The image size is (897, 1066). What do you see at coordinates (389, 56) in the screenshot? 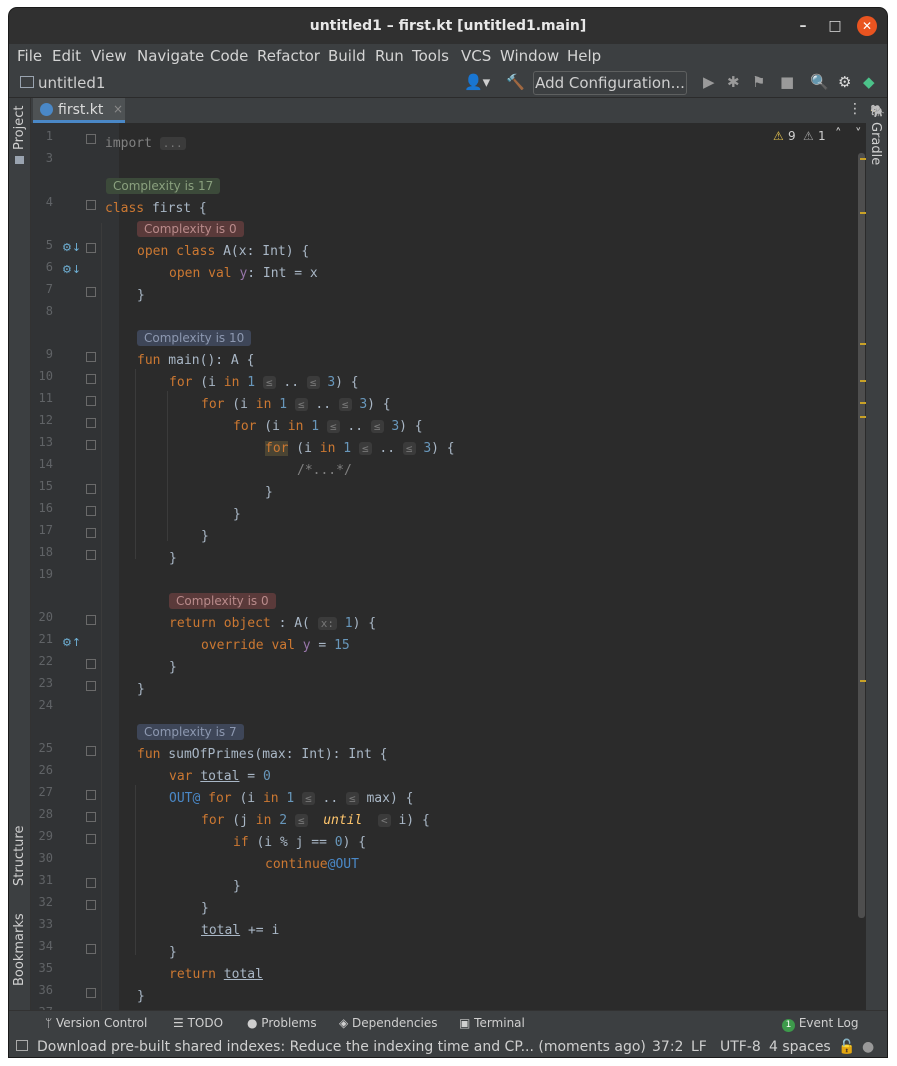
I see `menu-run: Run` at bounding box center [389, 56].